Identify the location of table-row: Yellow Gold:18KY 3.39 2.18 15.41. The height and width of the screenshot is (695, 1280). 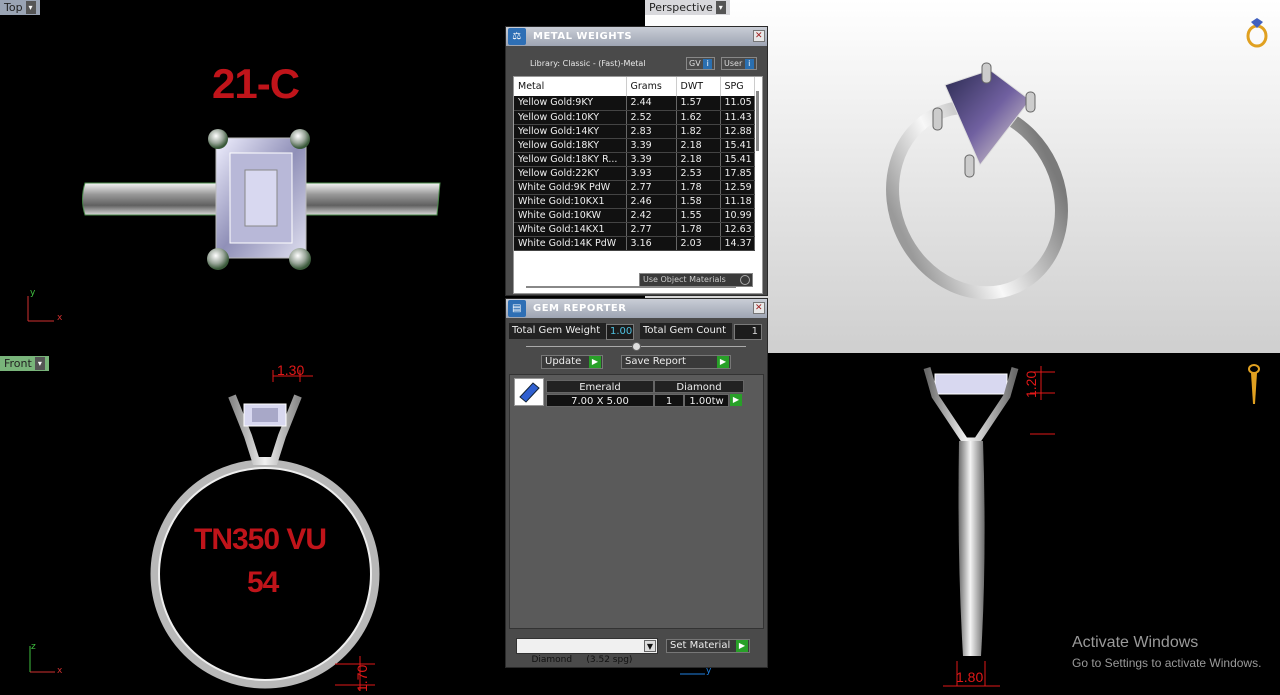
(634, 145).